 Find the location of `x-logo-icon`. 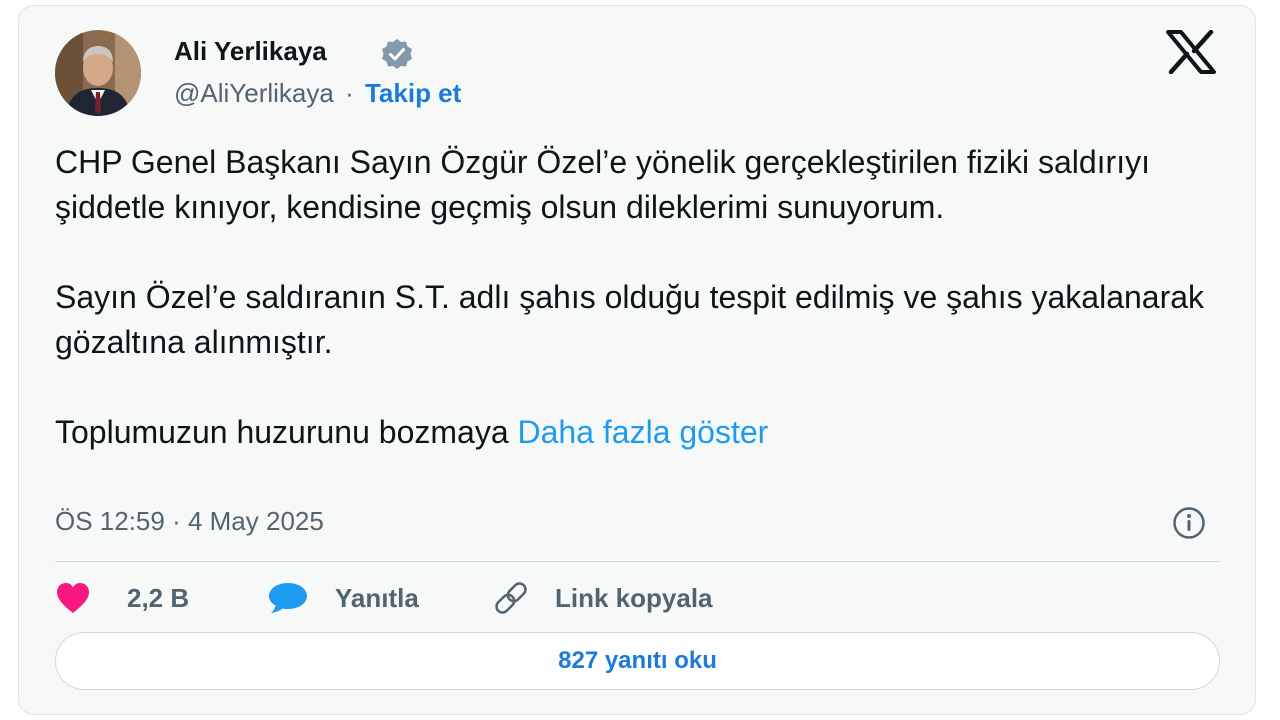

x-logo-icon is located at coordinates (1191, 52).